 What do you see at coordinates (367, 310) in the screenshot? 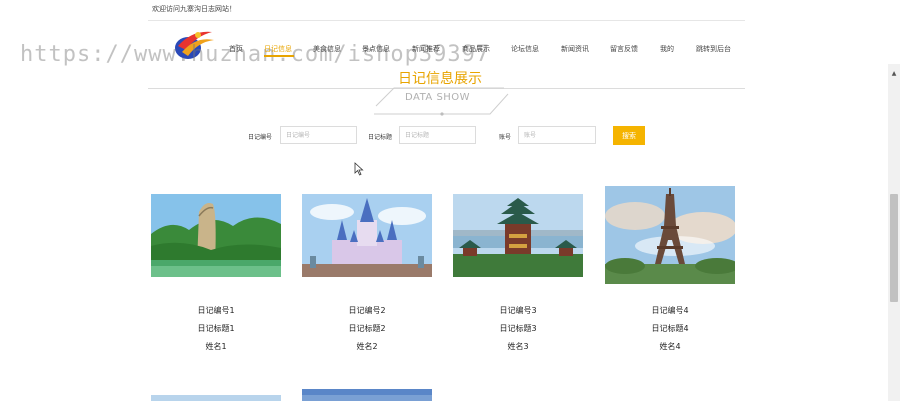
I see `diary-number: 日记编号2` at bounding box center [367, 310].